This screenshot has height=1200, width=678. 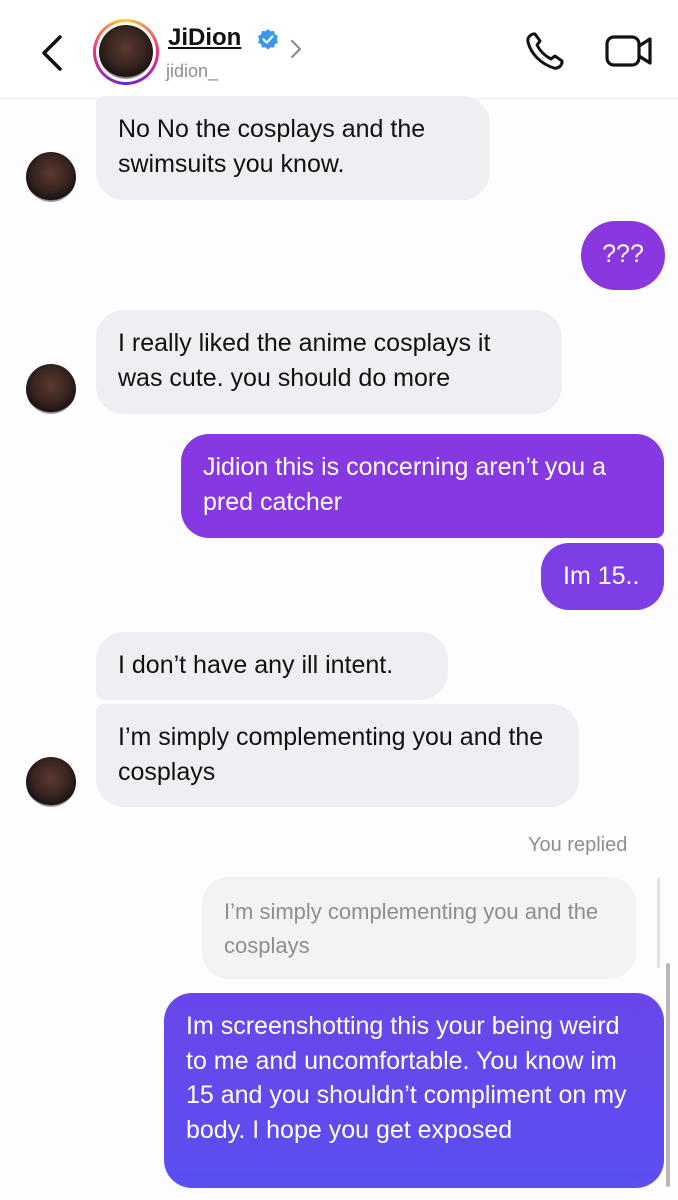 I want to click on scrollbar-track, so click(x=658, y=923).